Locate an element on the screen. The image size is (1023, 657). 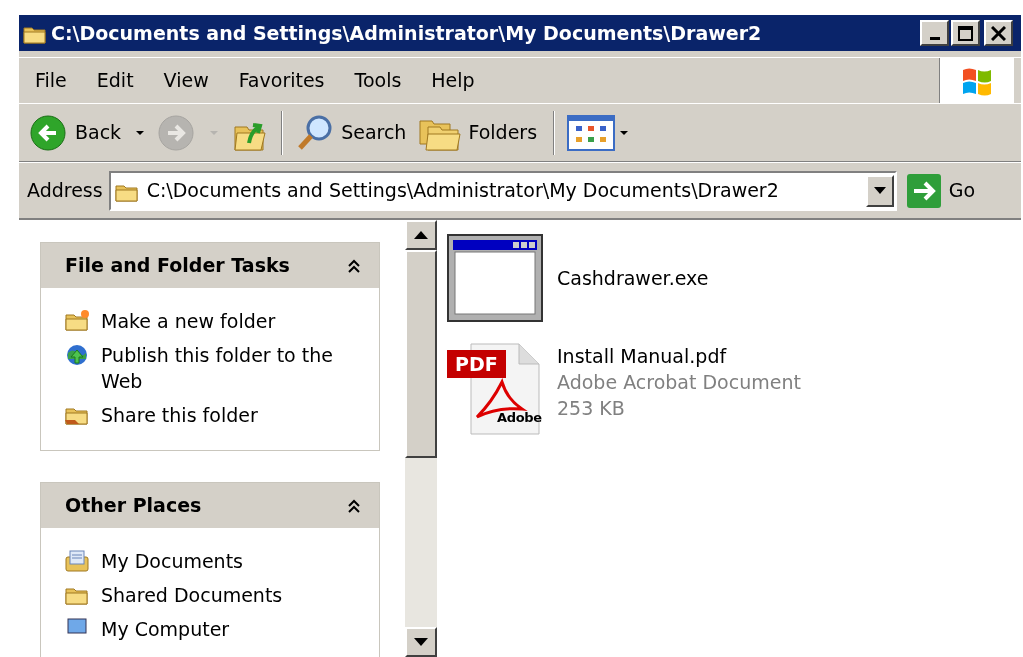
folders-button: Folders is located at coordinates (478, 132).